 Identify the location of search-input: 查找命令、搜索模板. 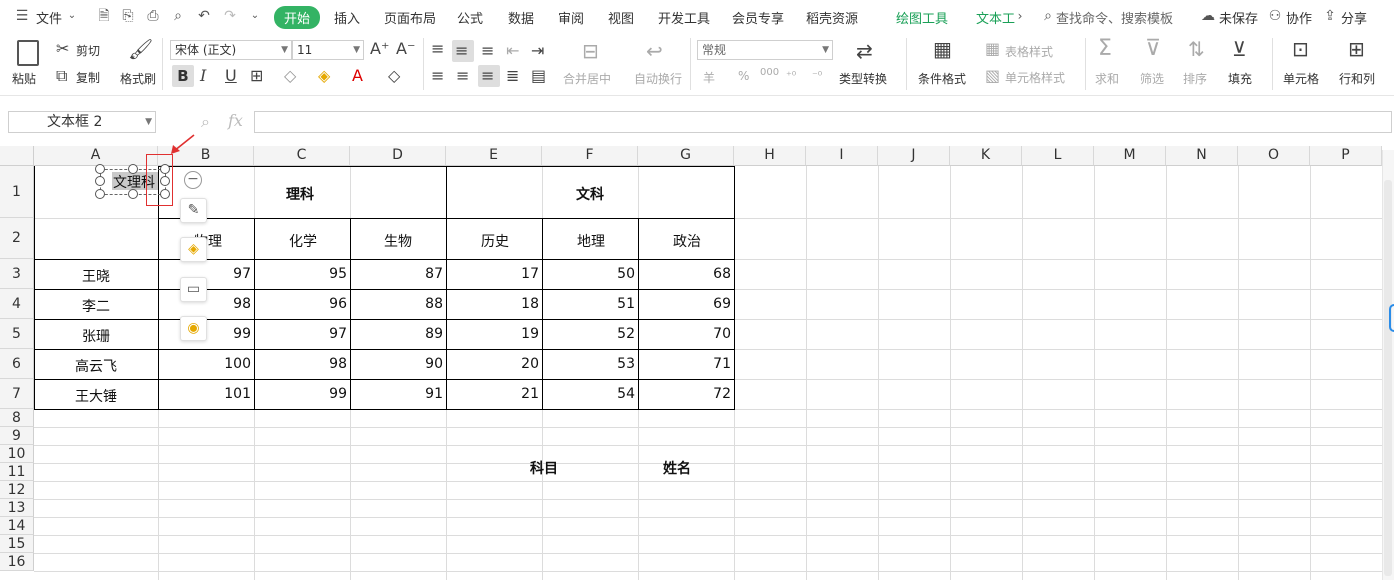
(1114, 17).